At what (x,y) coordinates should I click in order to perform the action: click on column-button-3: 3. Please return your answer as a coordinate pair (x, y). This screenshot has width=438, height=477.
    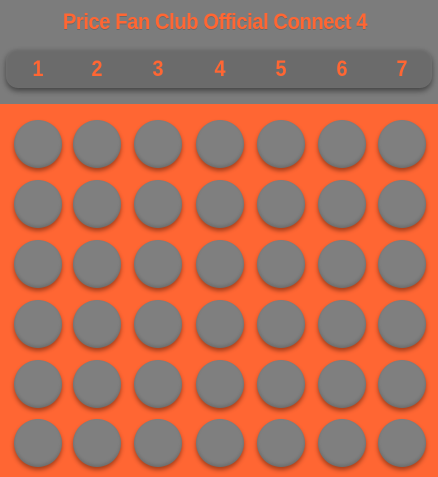
    Looking at the image, I should click on (158, 68).